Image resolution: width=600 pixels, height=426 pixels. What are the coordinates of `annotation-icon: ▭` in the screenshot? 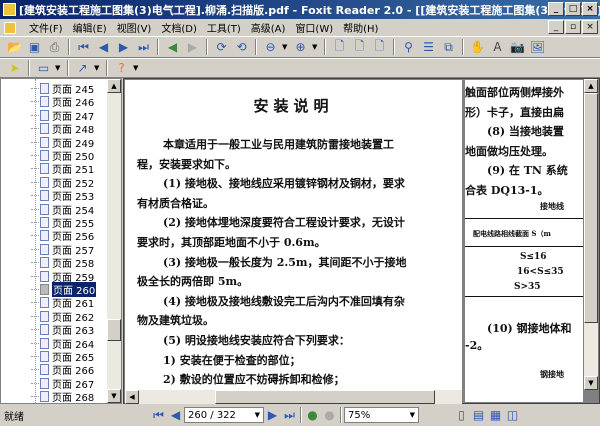 It's located at (43, 68).